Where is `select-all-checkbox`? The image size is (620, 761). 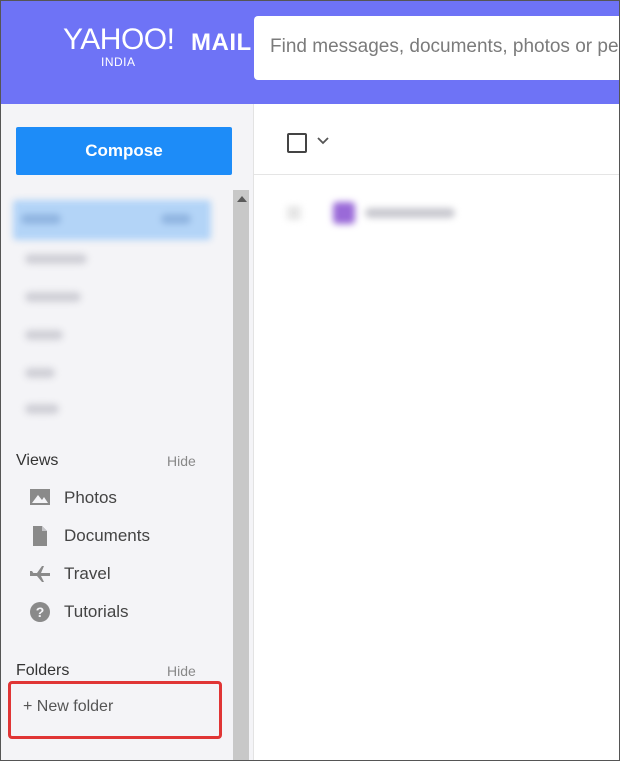 select-all-checkbox is located at coordinates (297, 143).